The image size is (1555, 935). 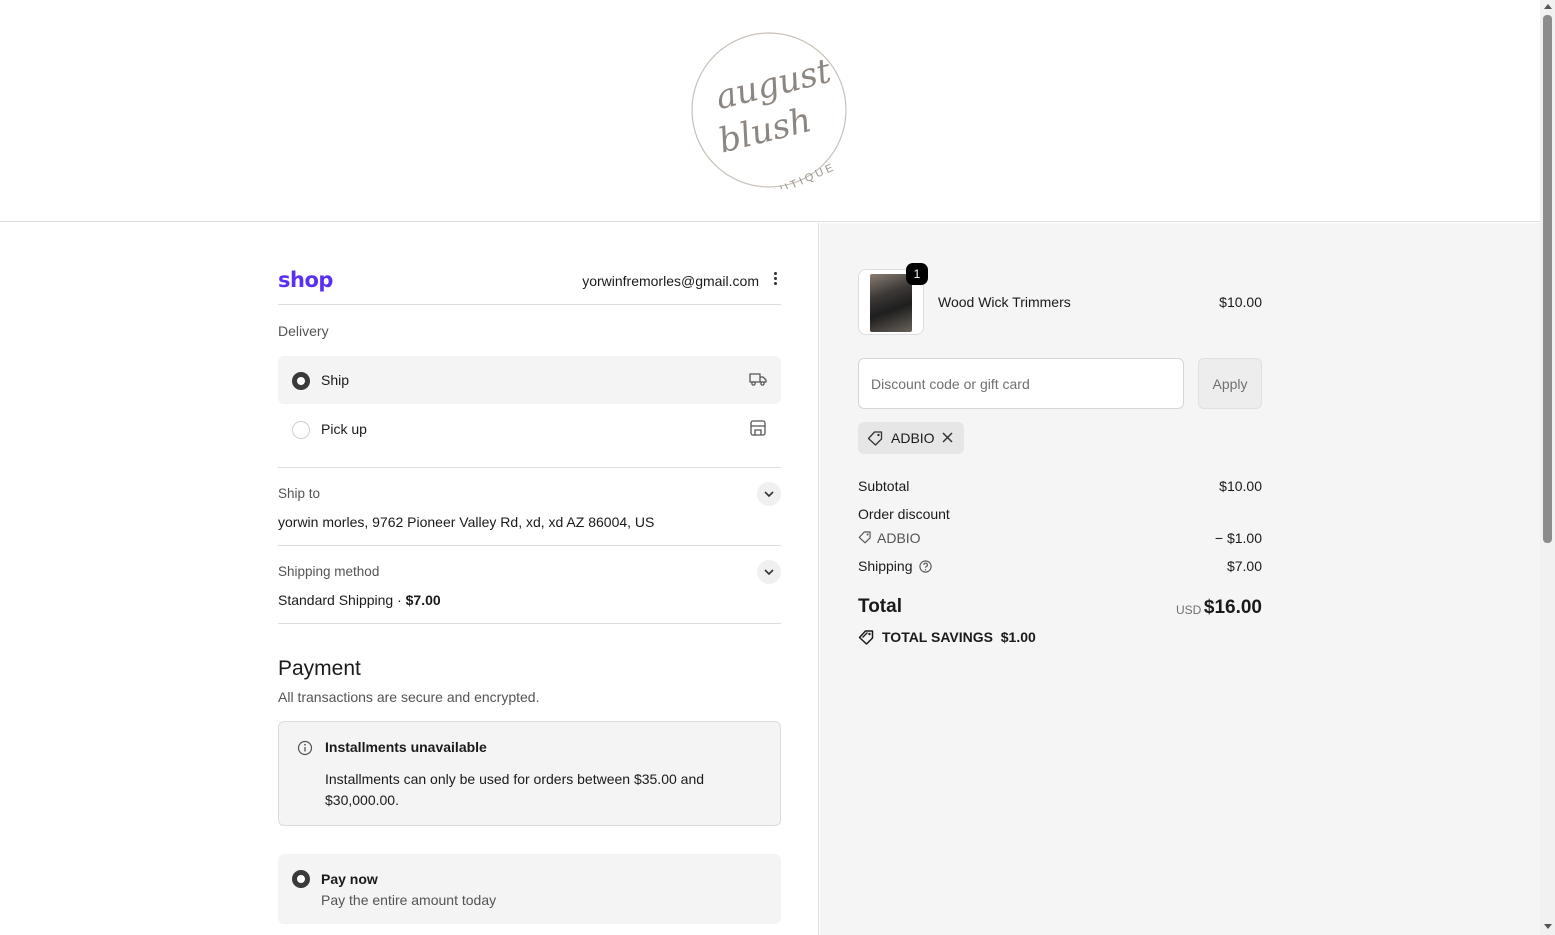 I want to click on savings-tag-icon, so click(x=866, y=637).